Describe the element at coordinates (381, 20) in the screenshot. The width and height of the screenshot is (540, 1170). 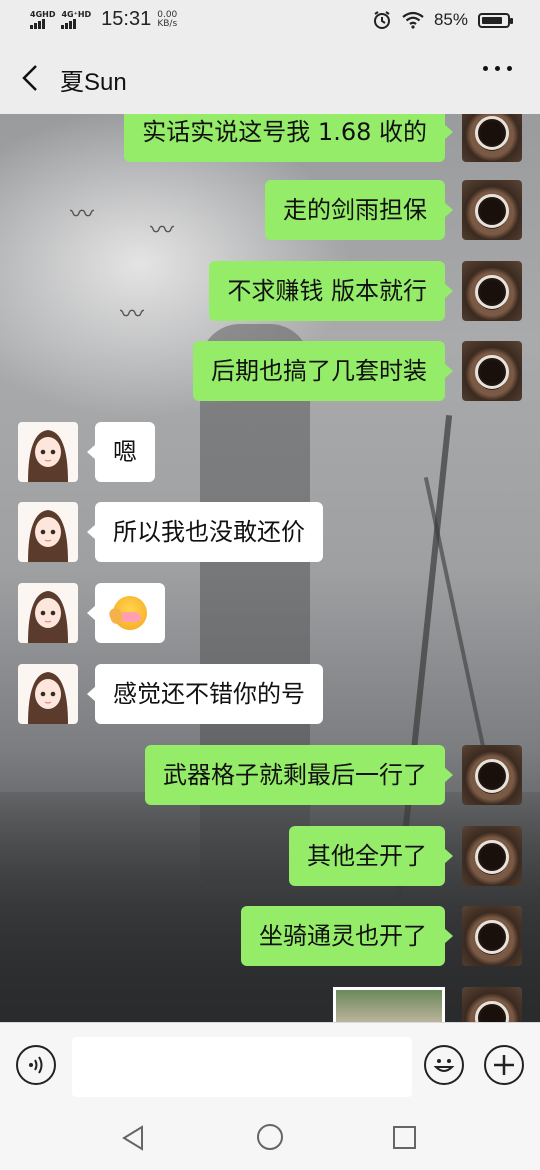
I see `alarm-icon` at that location.